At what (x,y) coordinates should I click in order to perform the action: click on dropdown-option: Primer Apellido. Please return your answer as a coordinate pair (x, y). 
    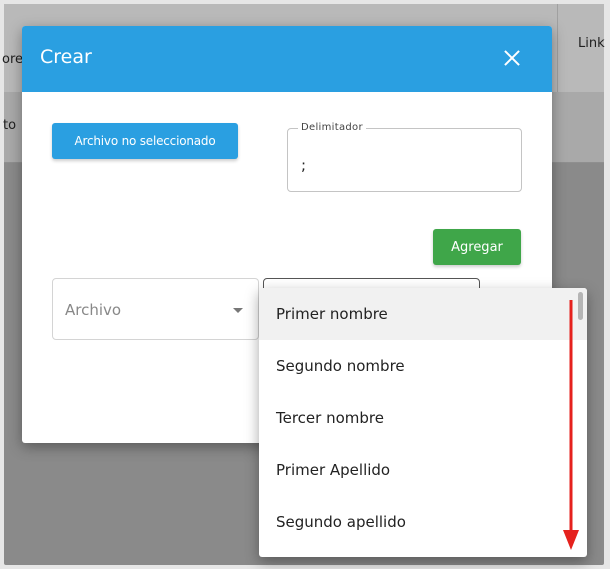
    Looking at the image, I should click on (423, 470).